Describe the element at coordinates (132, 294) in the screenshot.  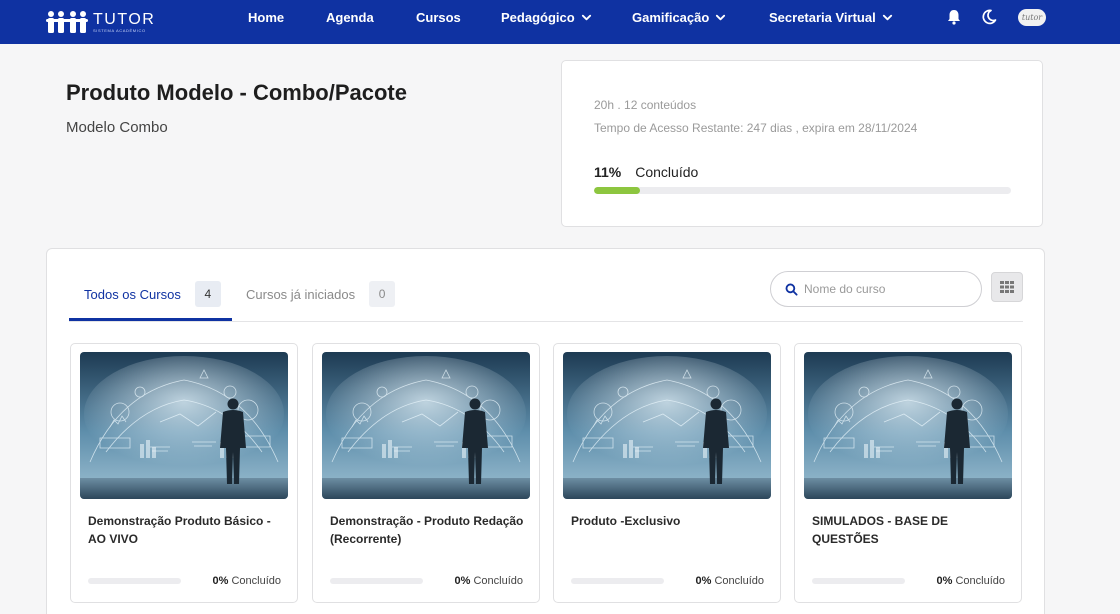
I see `tab-label: Todos os Cursos` at that location.